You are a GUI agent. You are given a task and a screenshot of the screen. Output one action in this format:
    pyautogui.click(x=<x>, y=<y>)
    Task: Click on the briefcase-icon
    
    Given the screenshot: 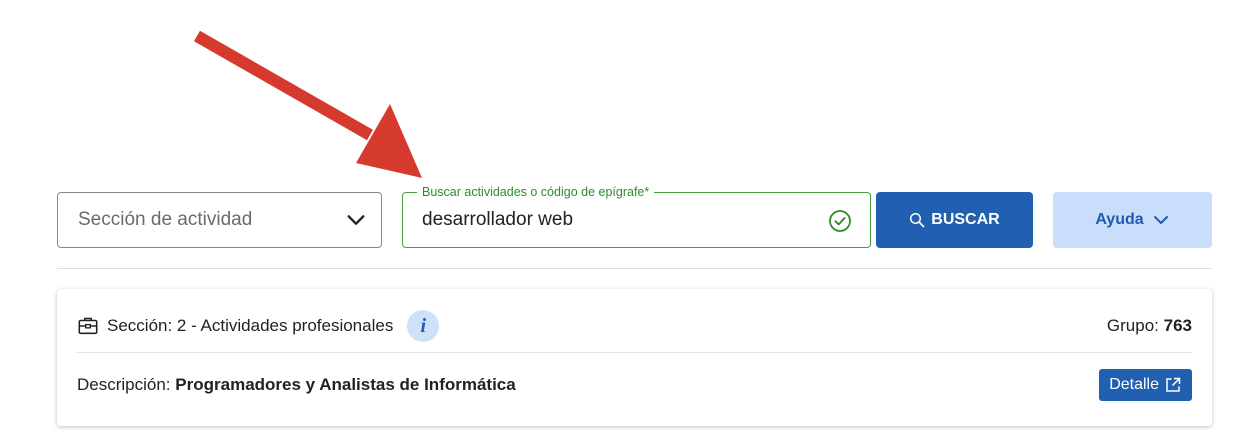 What is the action you would take?
    pyautogui.click(x=88, y=326)
    